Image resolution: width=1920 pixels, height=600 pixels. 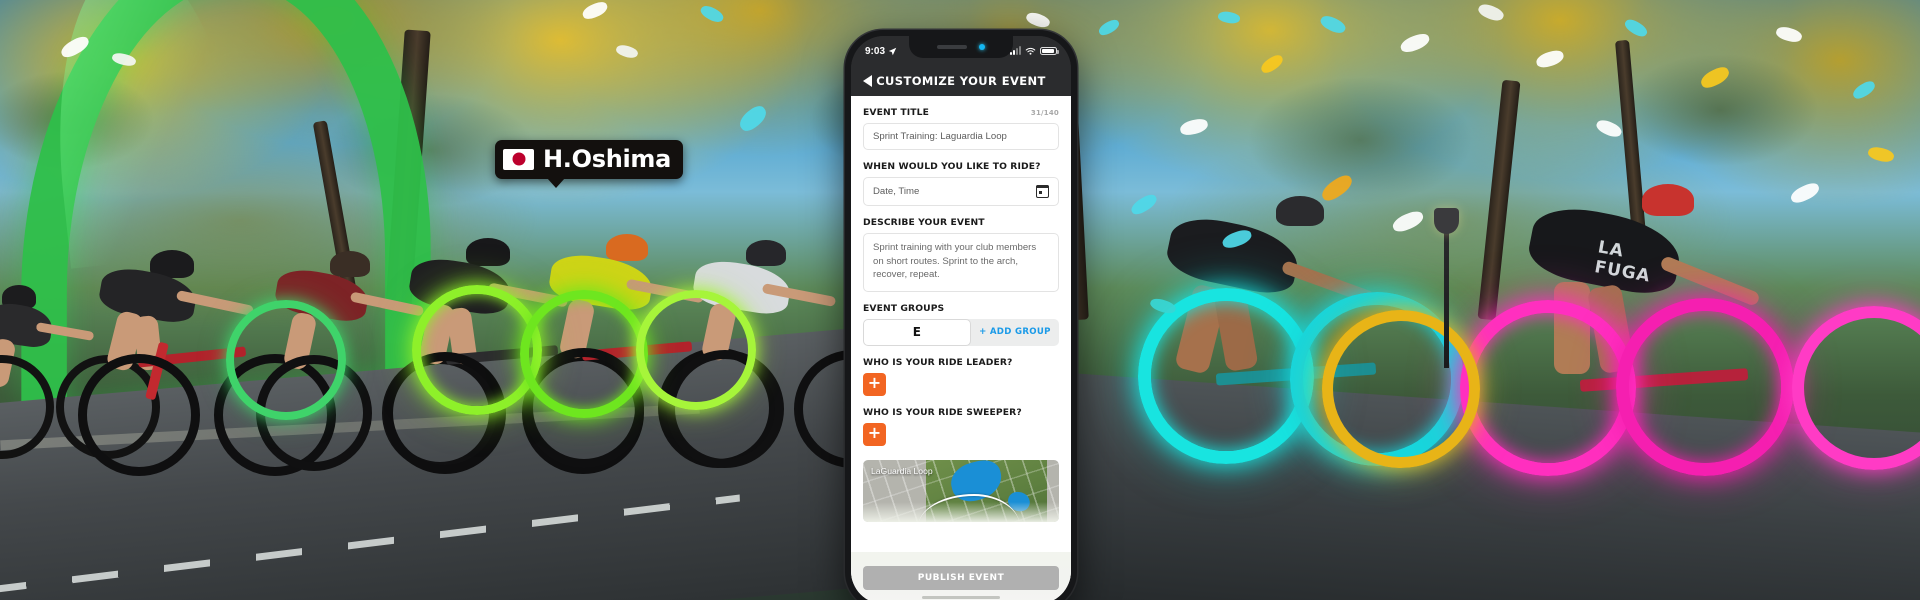 I want to click on event-title-label: EVENT TITLE, so click(x=896, y=112).